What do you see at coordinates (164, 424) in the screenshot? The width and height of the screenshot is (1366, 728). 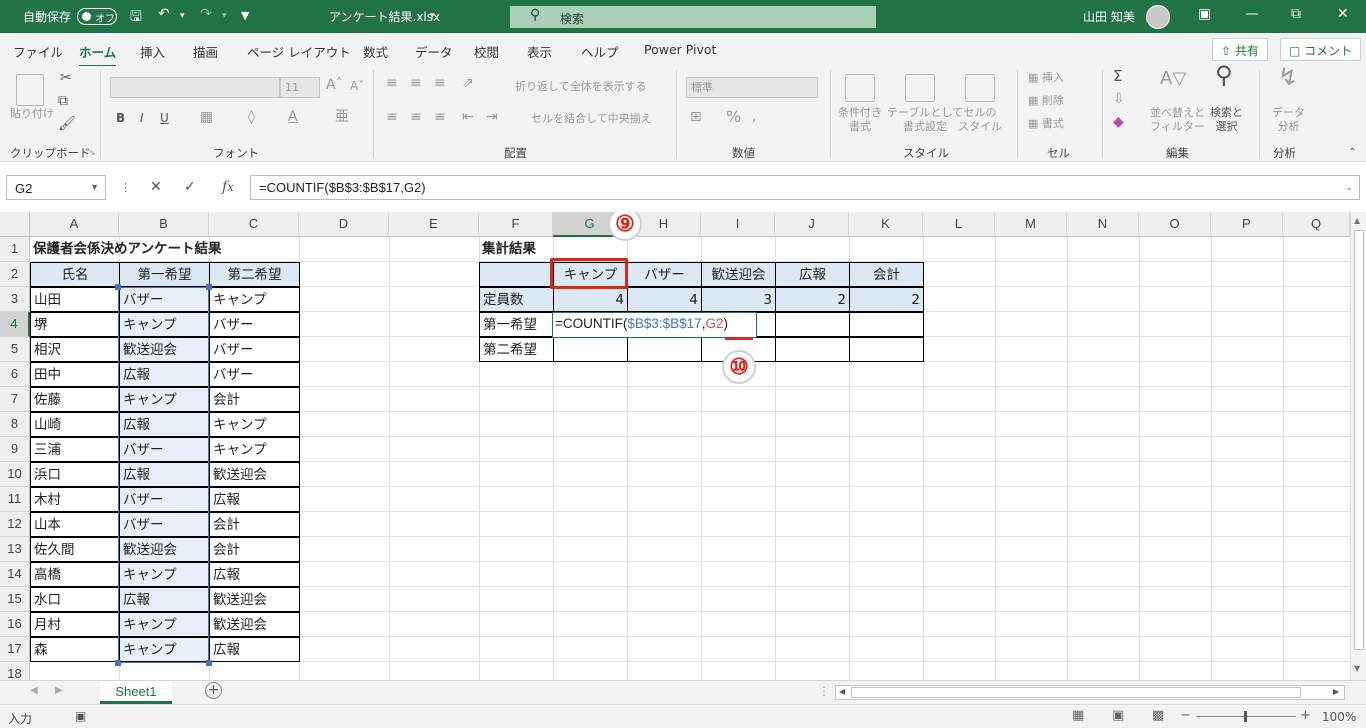 I see `table-cell: 広報` at bounding box center [164, 424].